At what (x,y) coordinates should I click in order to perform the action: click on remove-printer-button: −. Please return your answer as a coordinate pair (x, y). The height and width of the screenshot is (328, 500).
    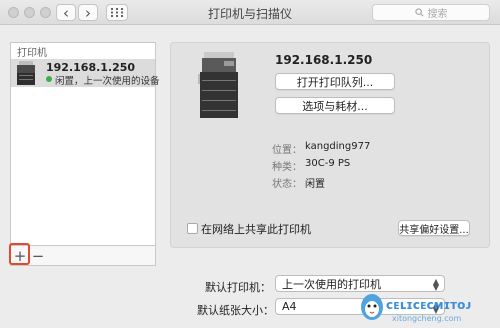
    Looking at the image, I should click on (38, 256).